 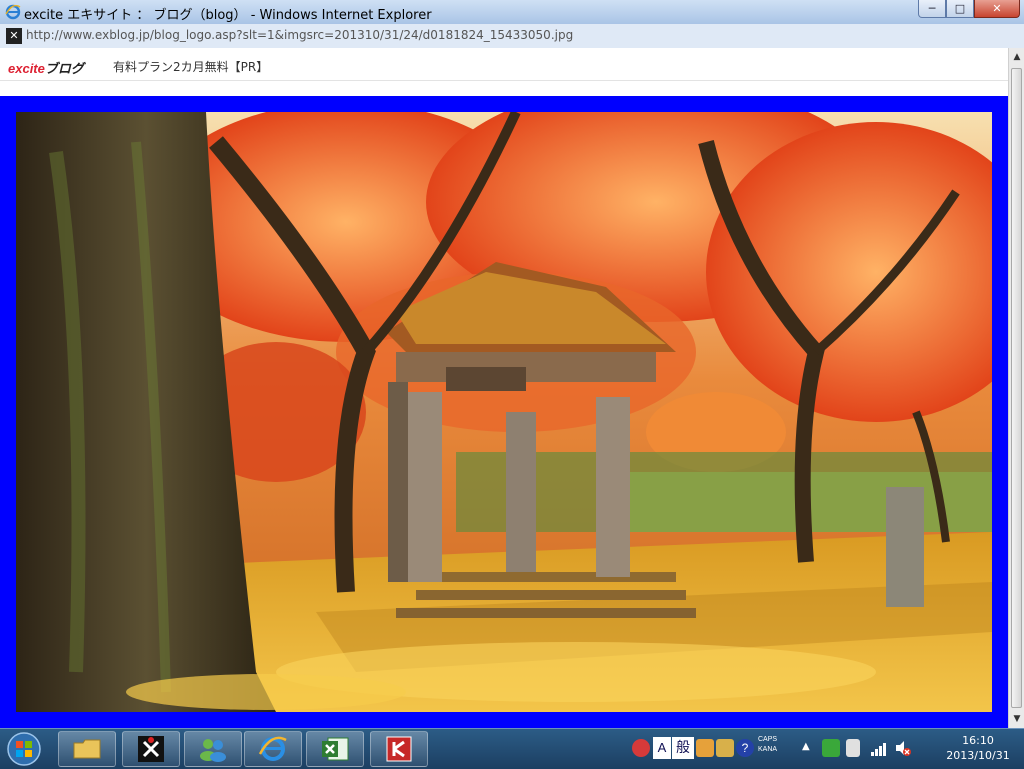 What do you see at coordinates (903, 748) in the screenshot?
I see `volume-muted-icon` at bounding box center [903, 748].